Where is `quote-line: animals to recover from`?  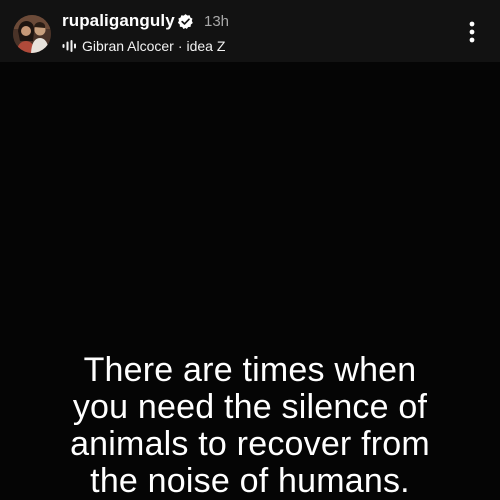
quote-line: animals to recover from is located at coordinates (250, 444).